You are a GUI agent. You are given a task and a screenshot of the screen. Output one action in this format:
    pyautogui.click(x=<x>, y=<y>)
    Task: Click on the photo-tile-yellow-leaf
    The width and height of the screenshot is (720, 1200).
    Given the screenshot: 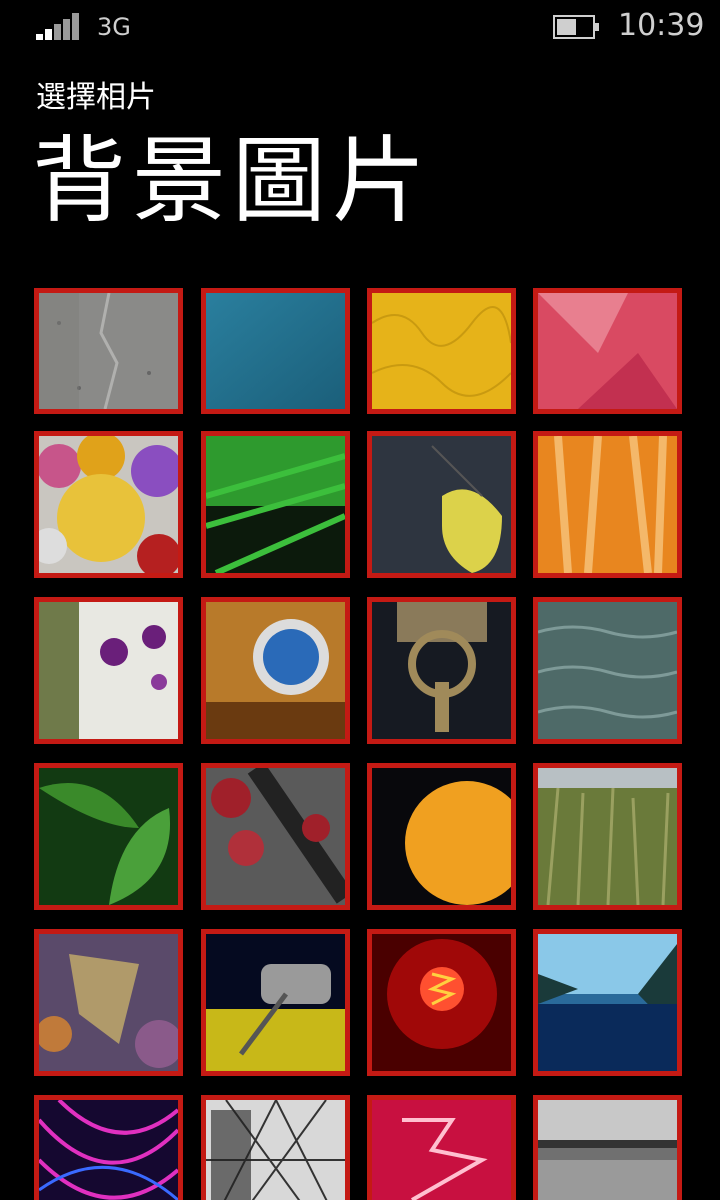 What is the action you would take?
    pyautogui.click(x=441, y=504)
    